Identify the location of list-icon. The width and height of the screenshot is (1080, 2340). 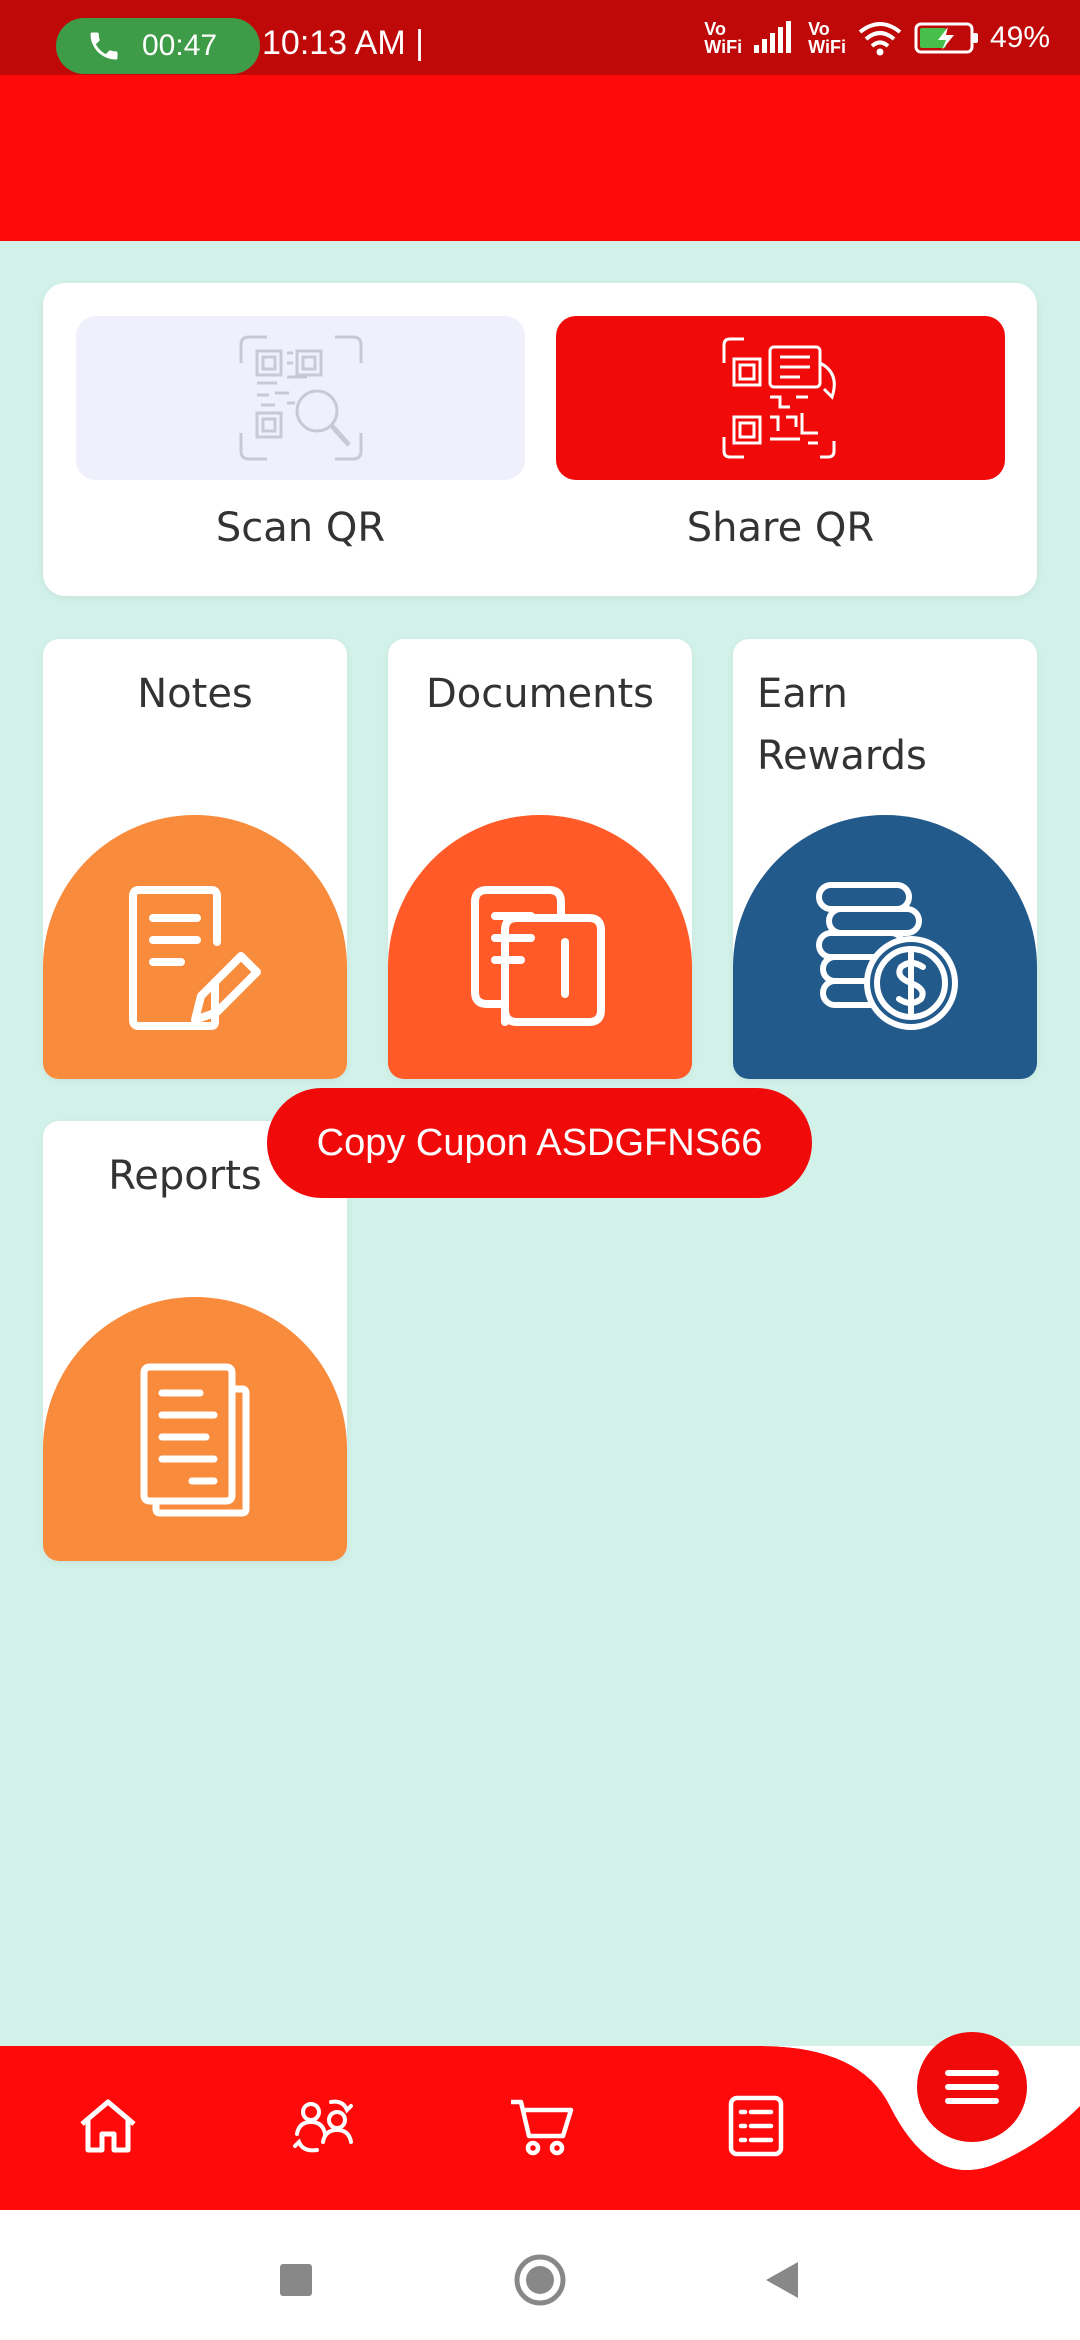
(756, 2126).